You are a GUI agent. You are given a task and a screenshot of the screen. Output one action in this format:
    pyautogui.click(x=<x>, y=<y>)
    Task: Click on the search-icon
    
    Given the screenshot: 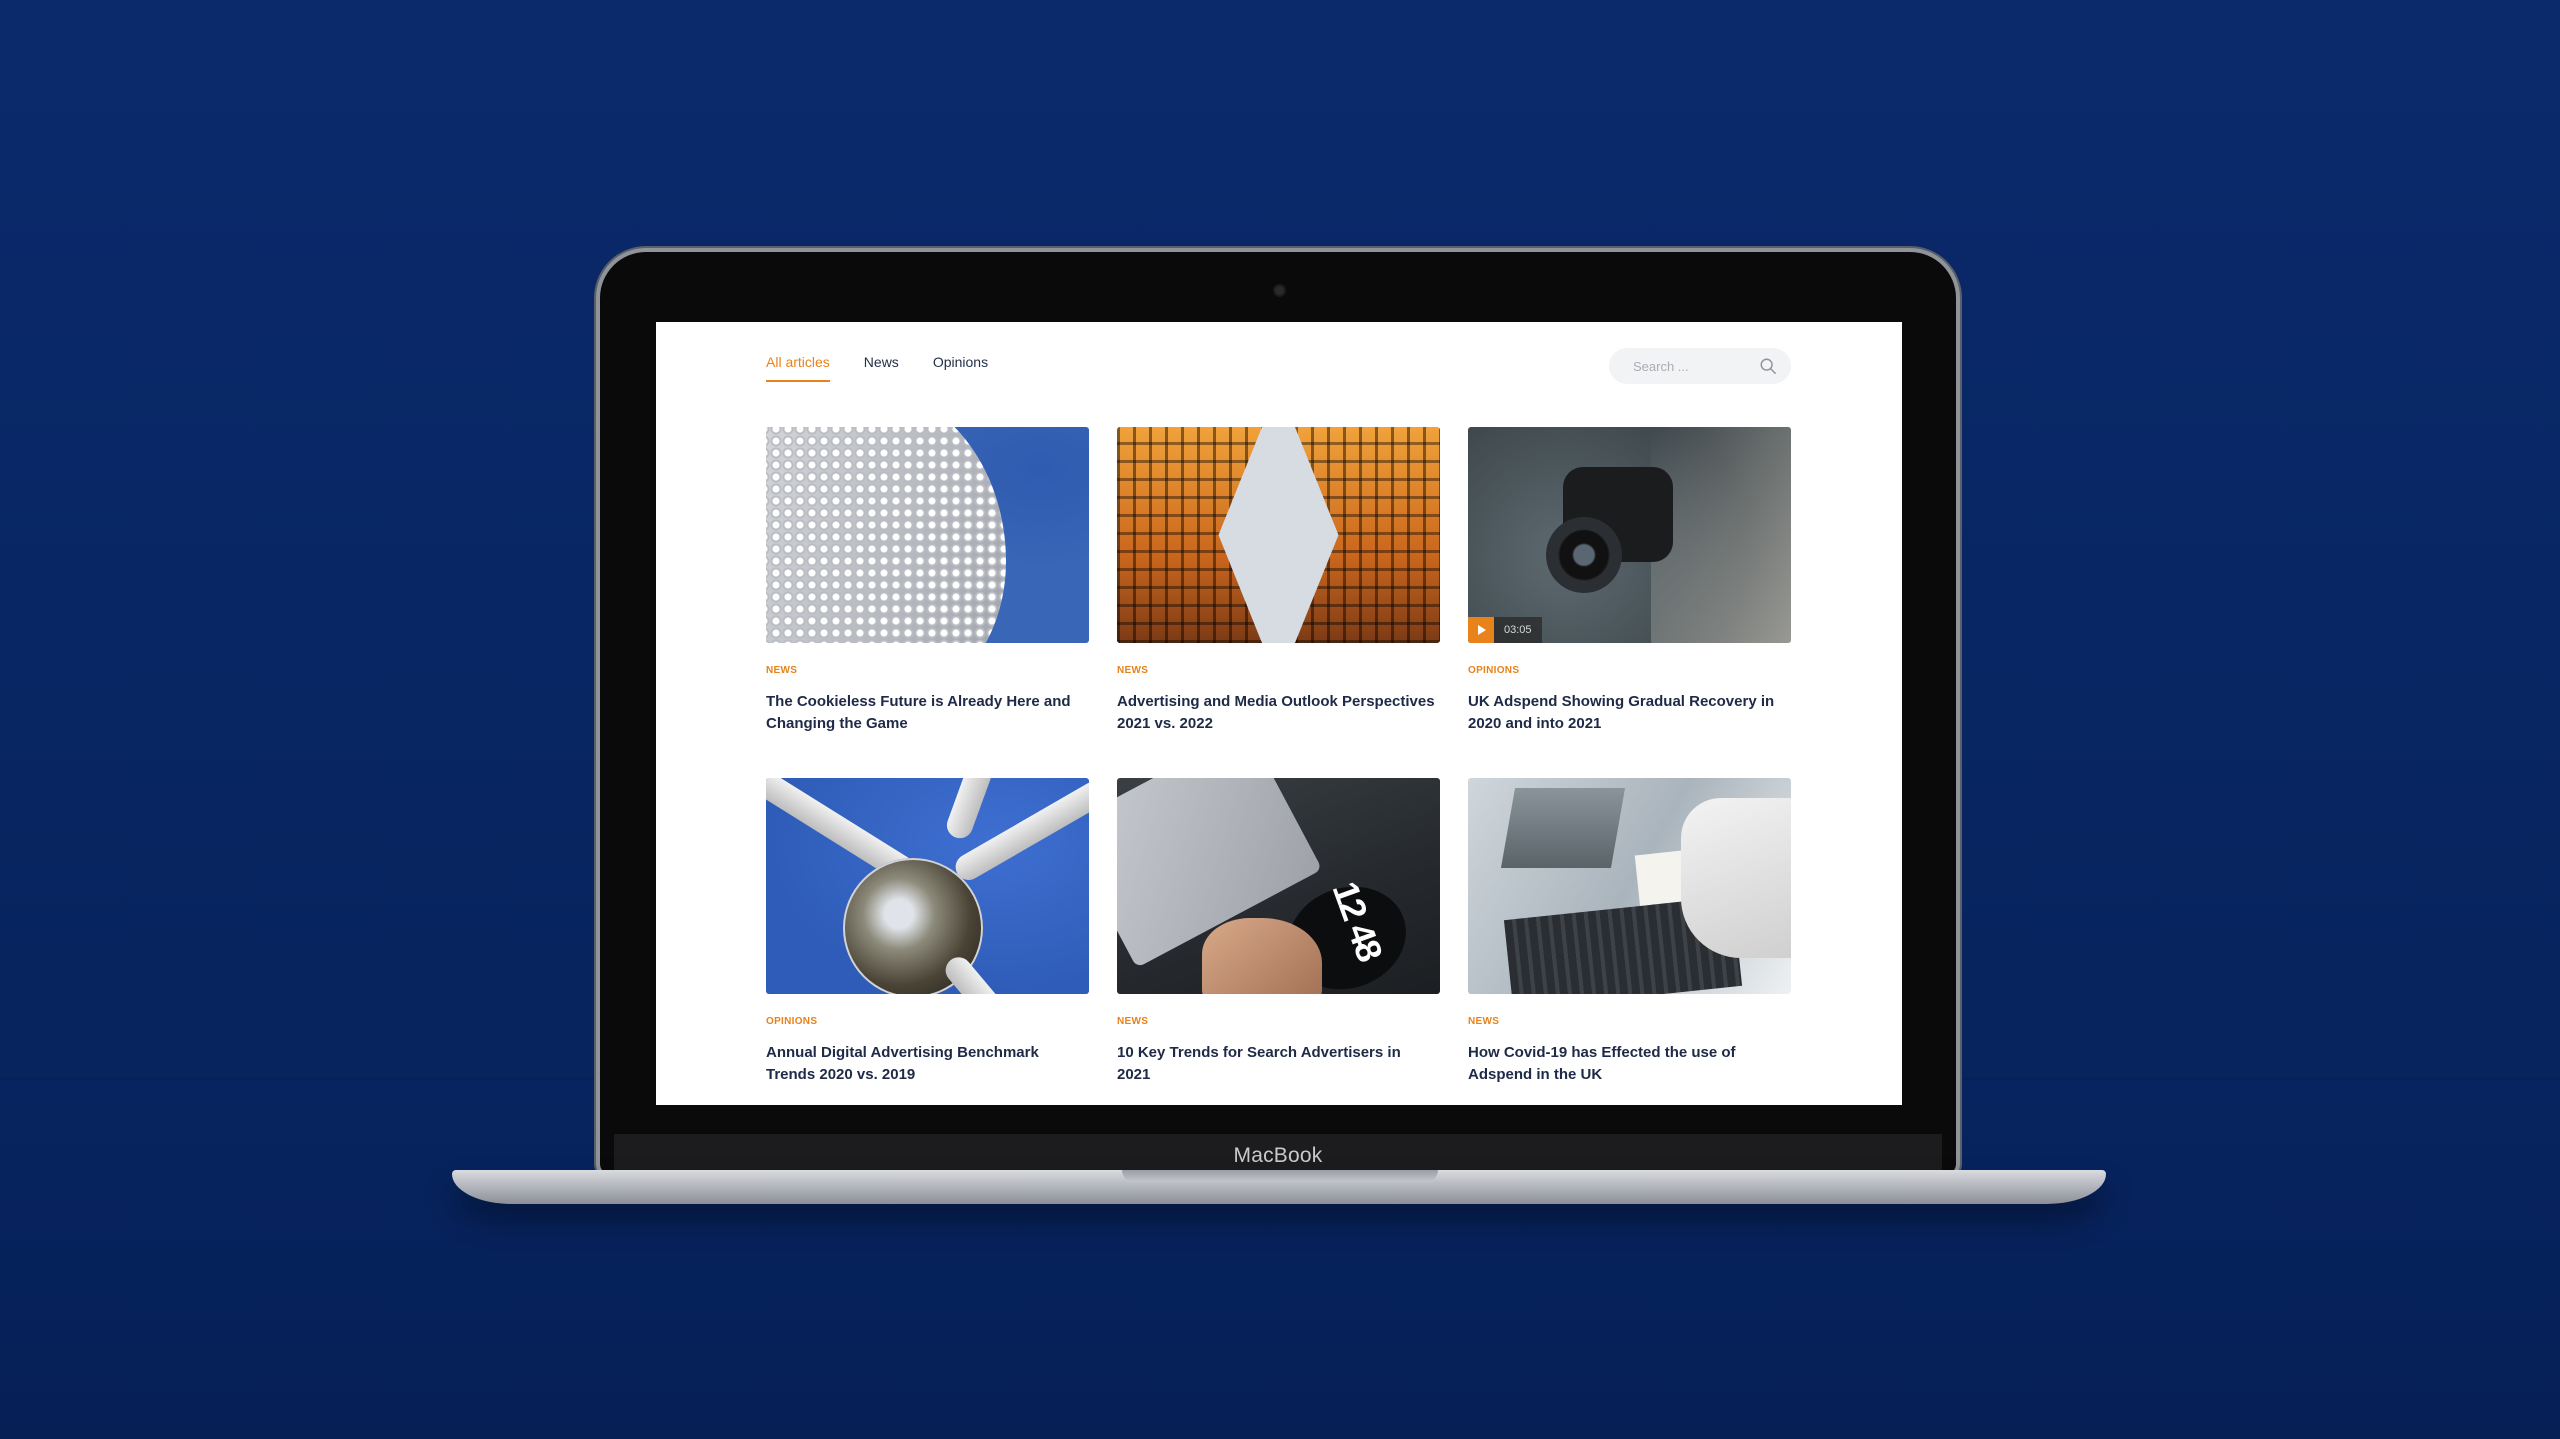 What is the action you would take?
    pyautogui.click(x=1768, y=366)
    